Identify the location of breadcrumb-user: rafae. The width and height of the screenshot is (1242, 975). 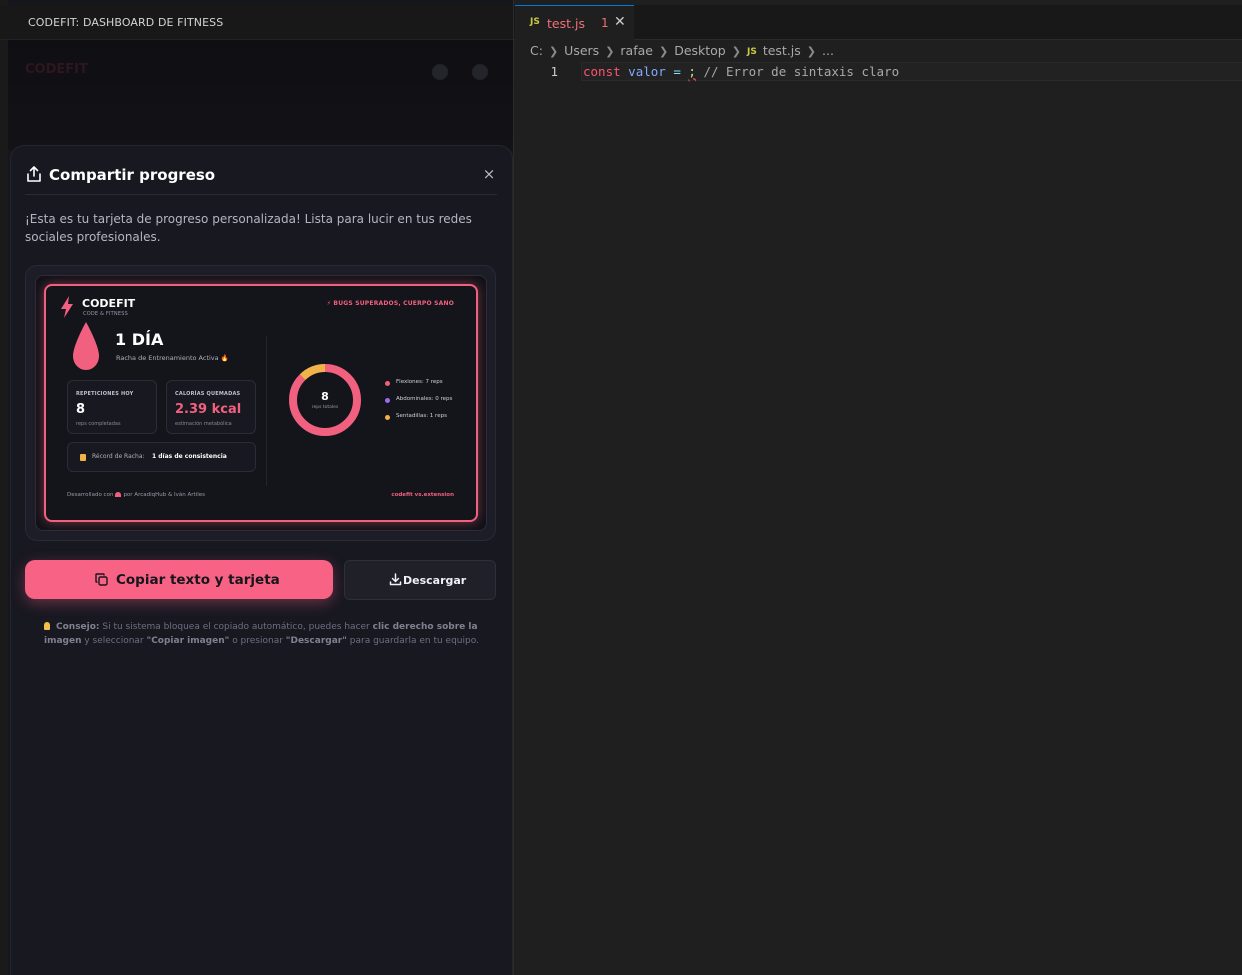
(636, 50).